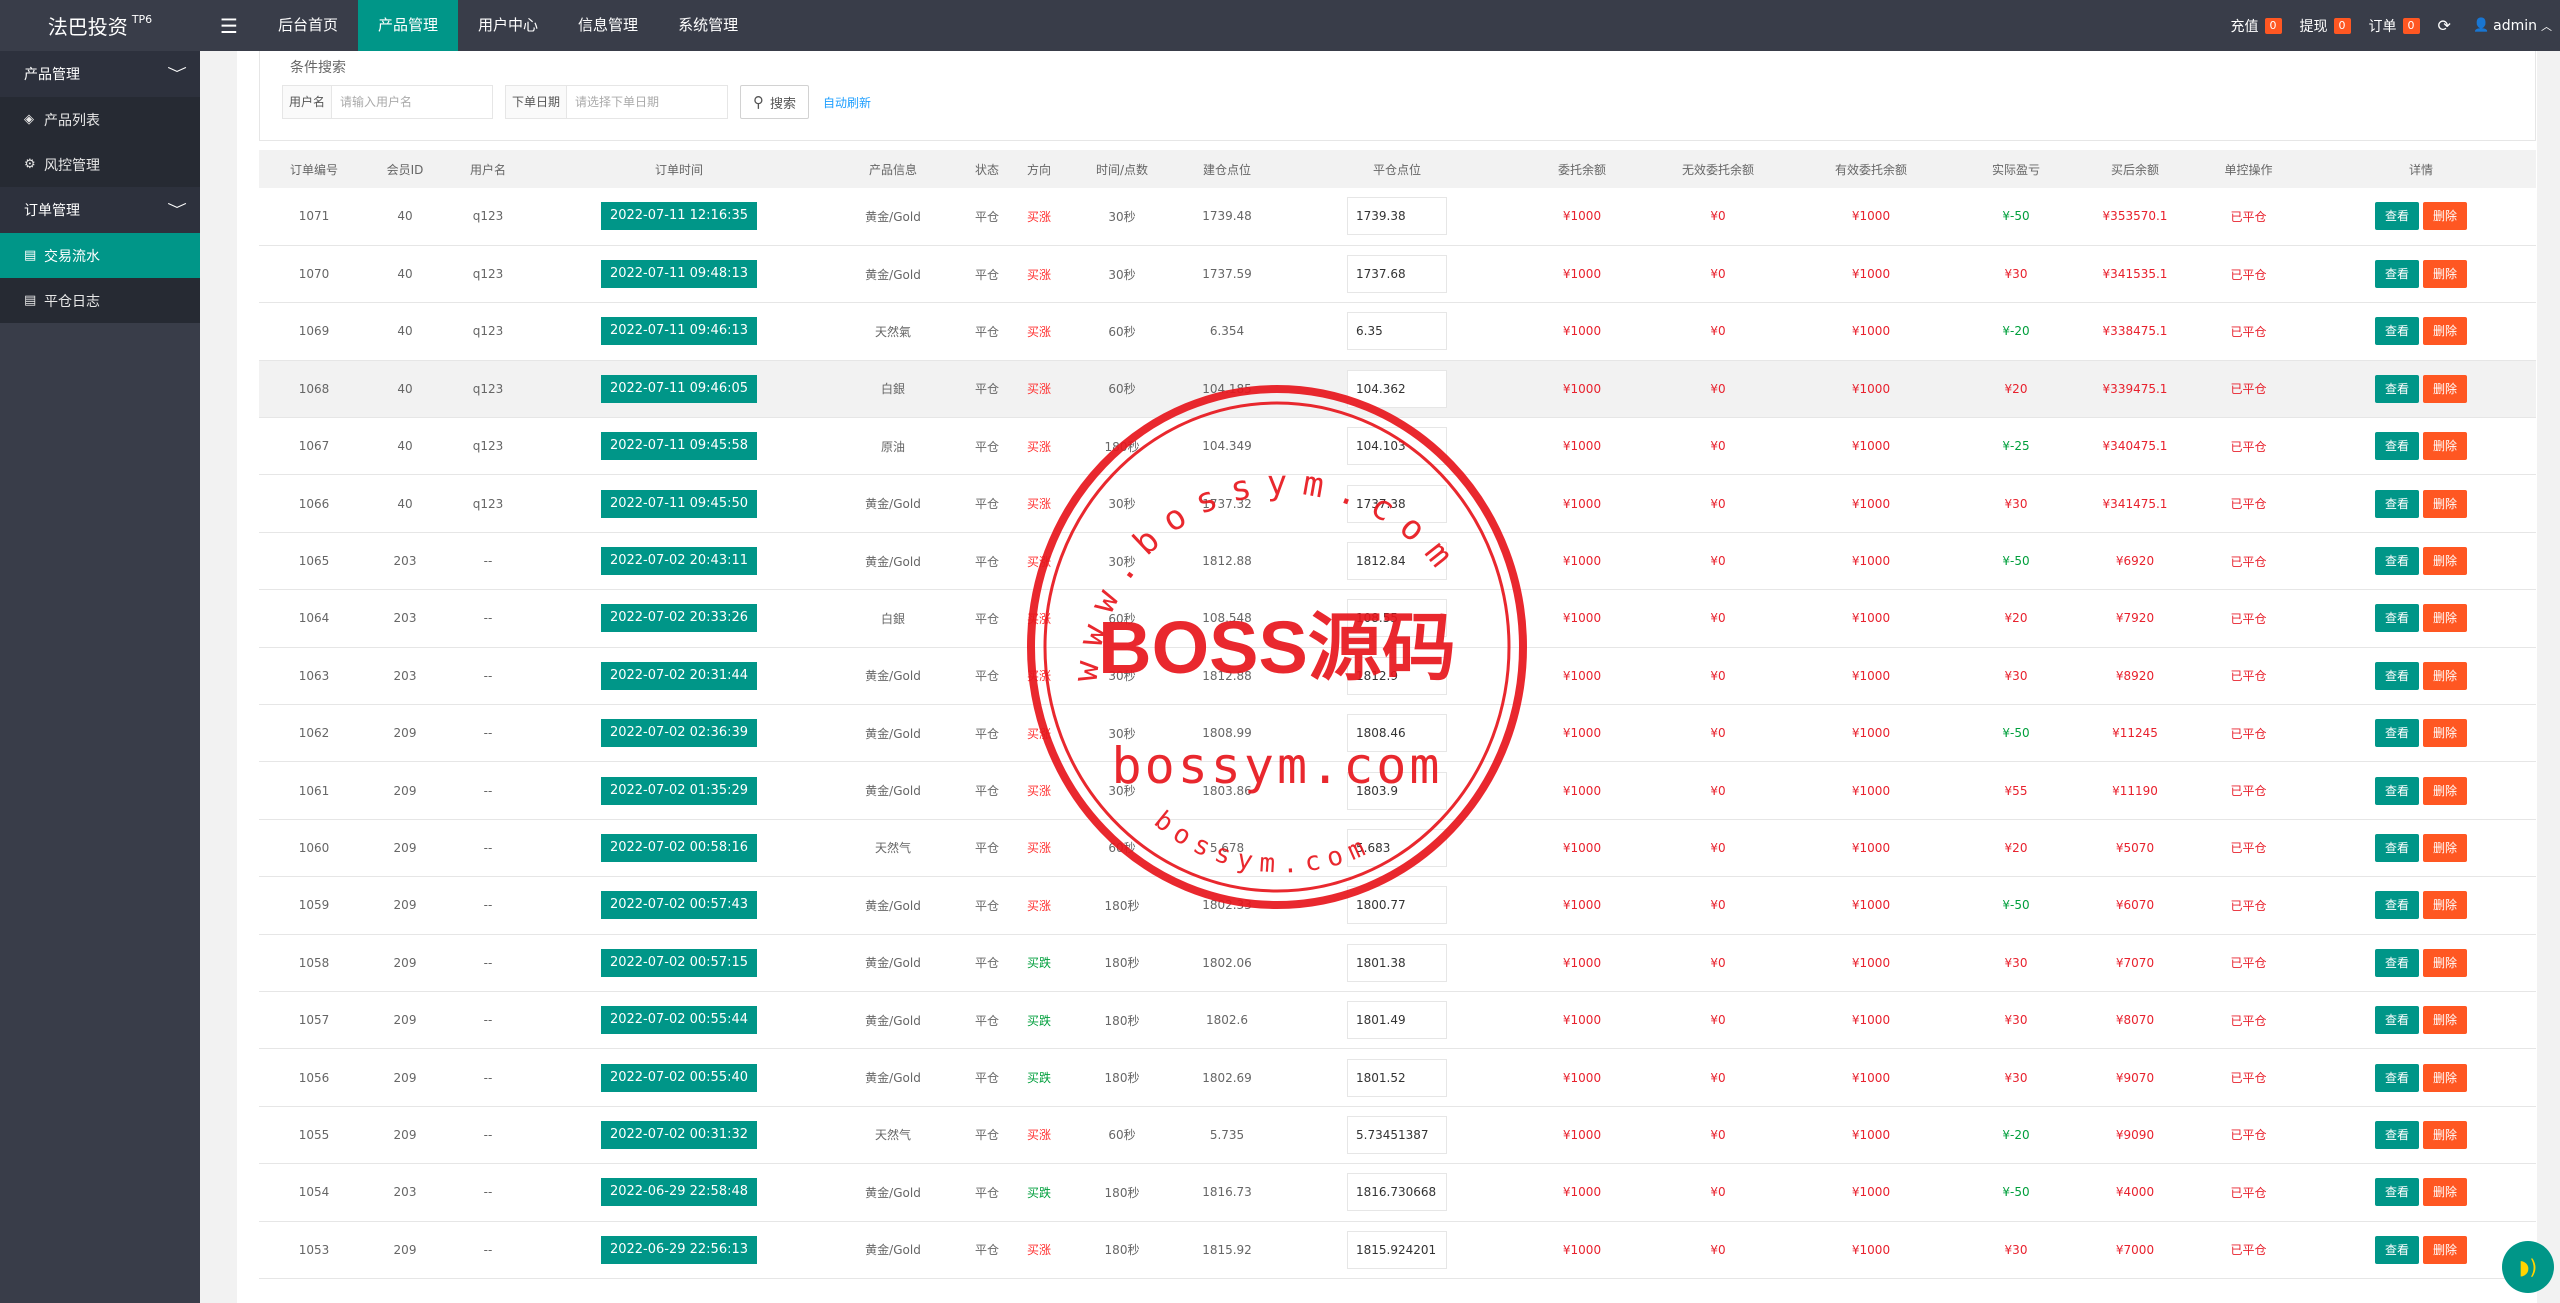 This screenshot has width=2560, height=1303. I want to click on user-menu: 👤 admin ︿, so click(2512, 26).